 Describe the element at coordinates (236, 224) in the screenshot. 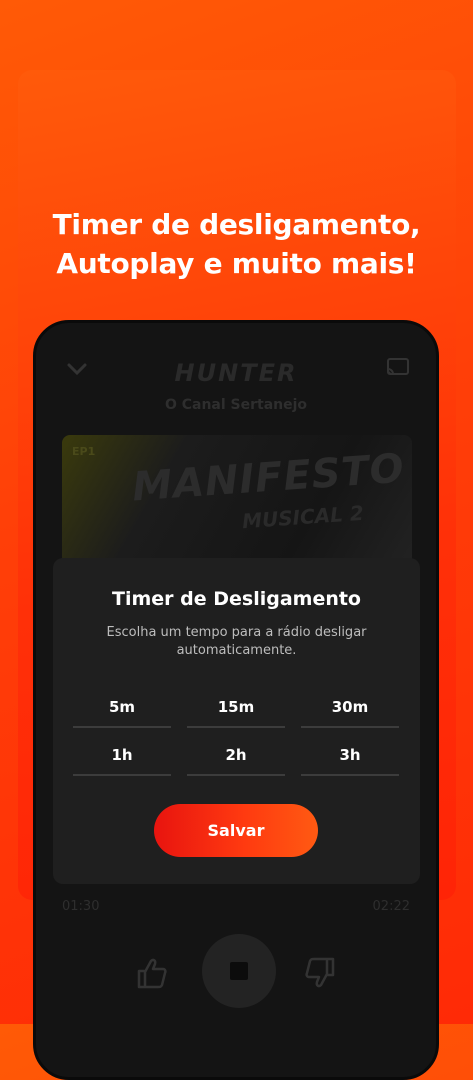

I see `headline-line-1: Timer de desligamento,` at that location.